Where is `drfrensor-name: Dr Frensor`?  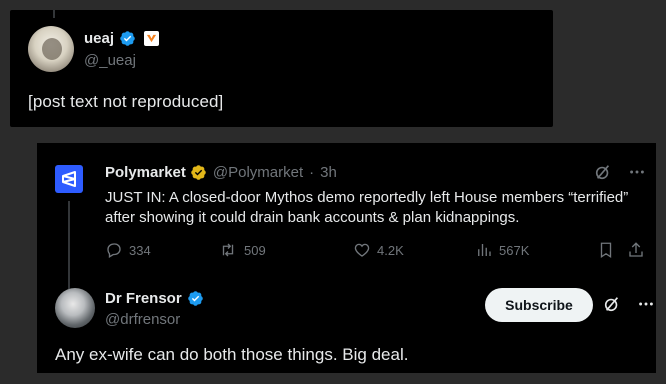 drfrensor-name: Dr Frensor is located at coordinates (143, 298).